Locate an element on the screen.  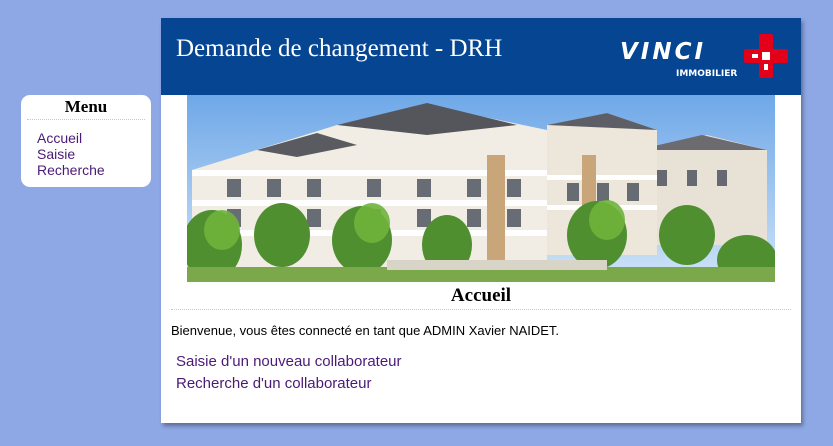
menu-item-saisie: Saisie is located at coordinates (94, 154).